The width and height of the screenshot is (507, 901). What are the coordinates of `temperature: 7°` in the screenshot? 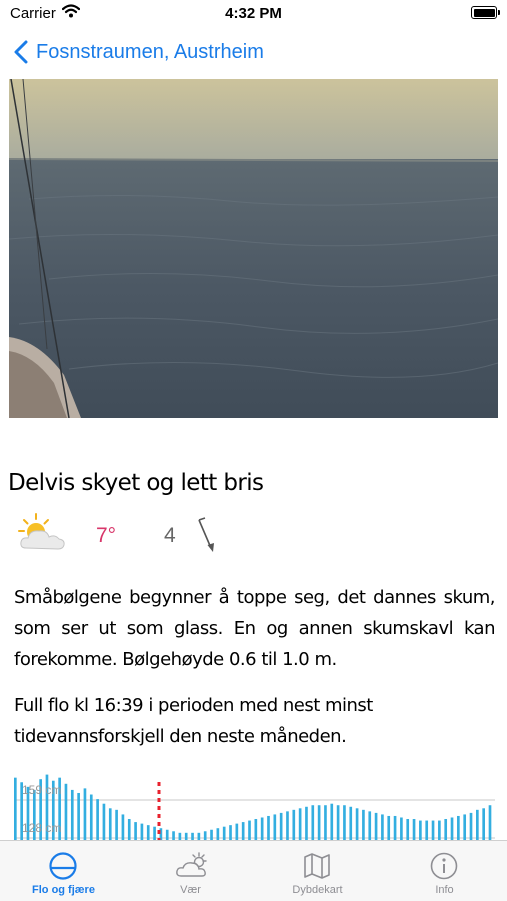 It's located at (106, 535).